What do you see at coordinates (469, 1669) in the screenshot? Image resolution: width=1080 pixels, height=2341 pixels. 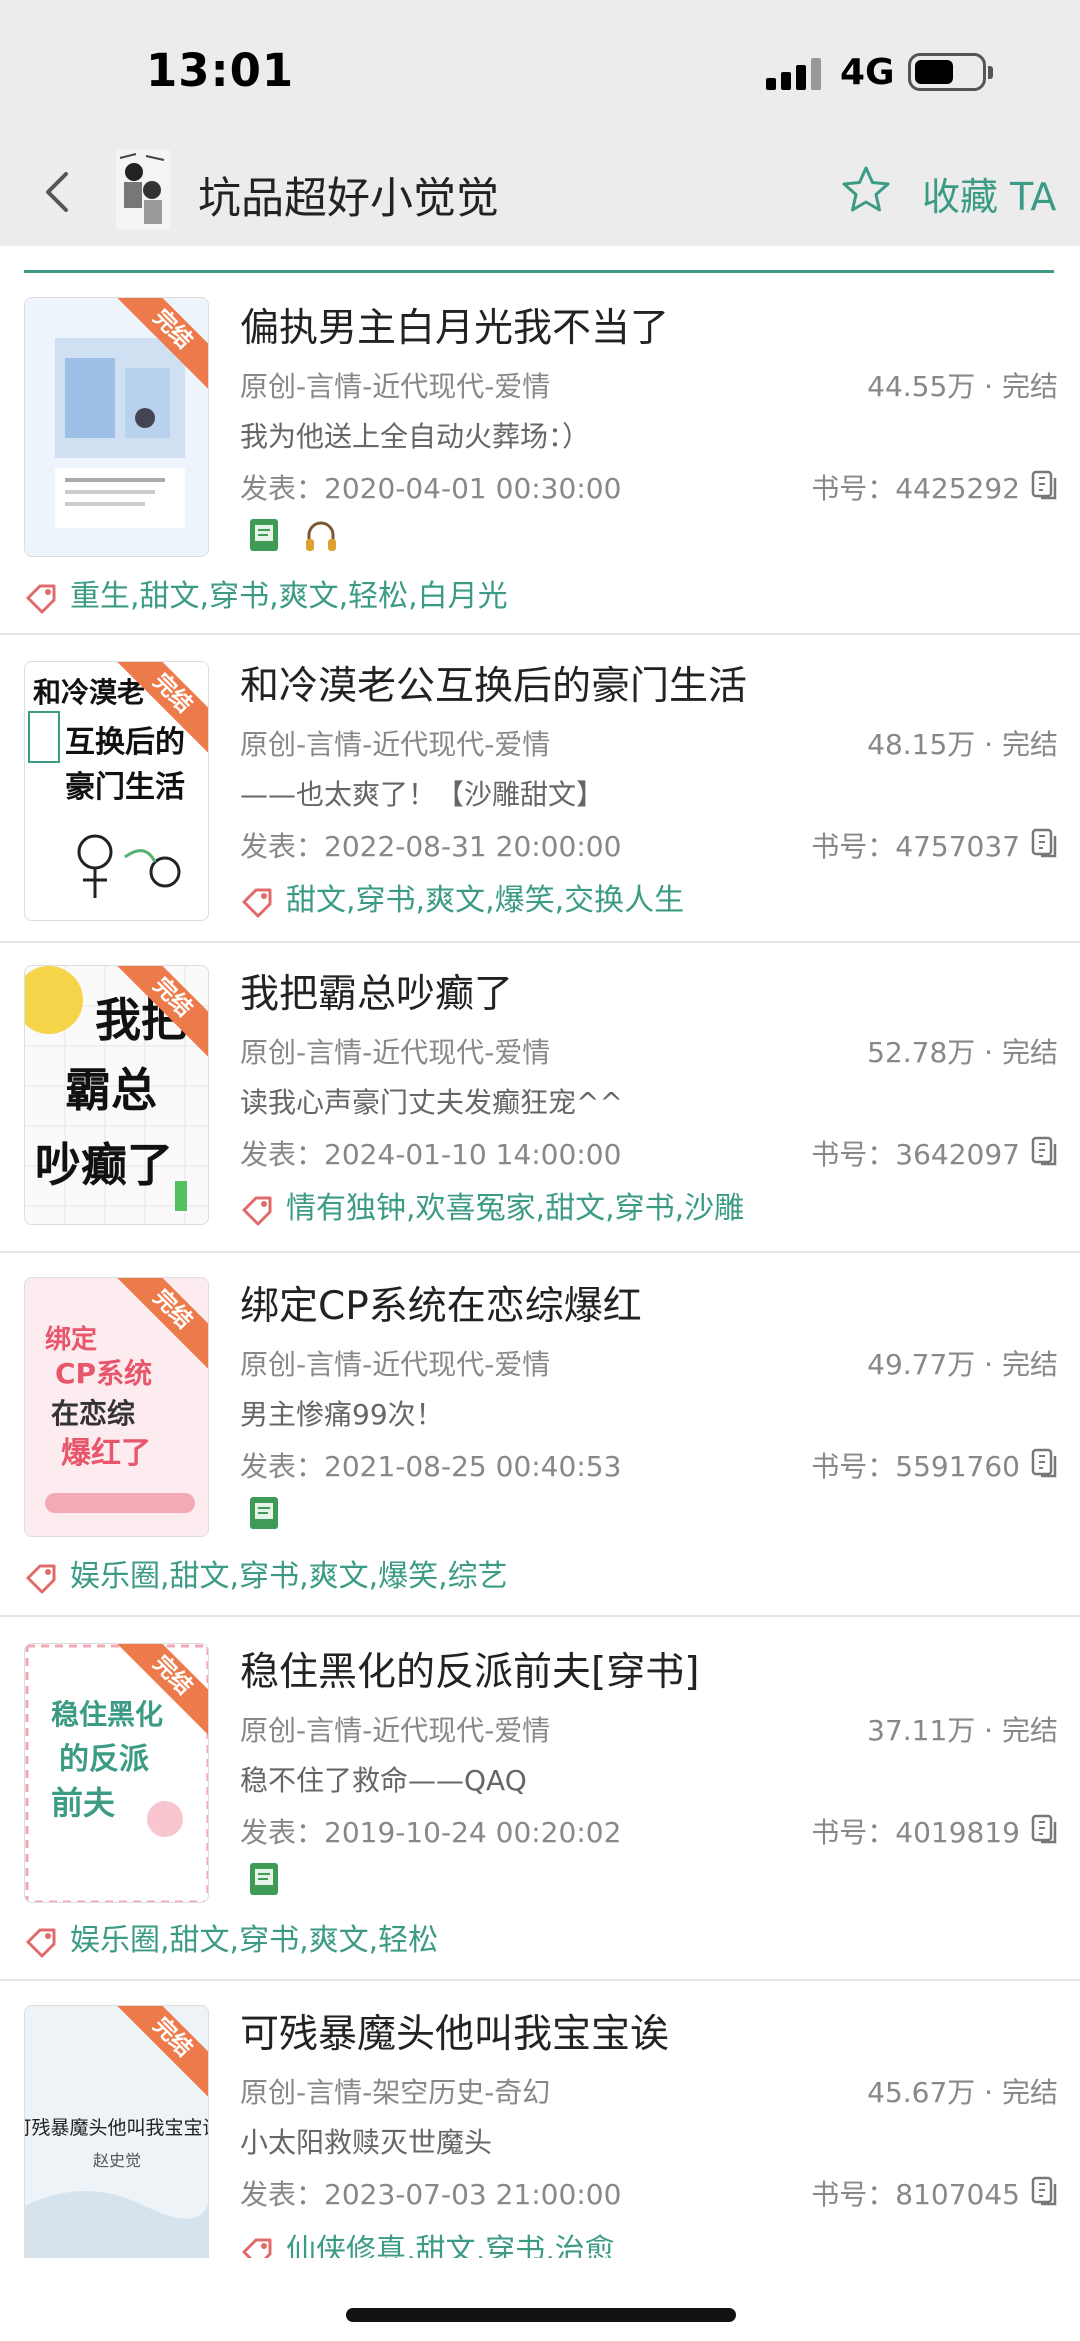 I see `book-title: 稳住黑化的反派前夫[穿书]` at bounding box center [469, 1669].